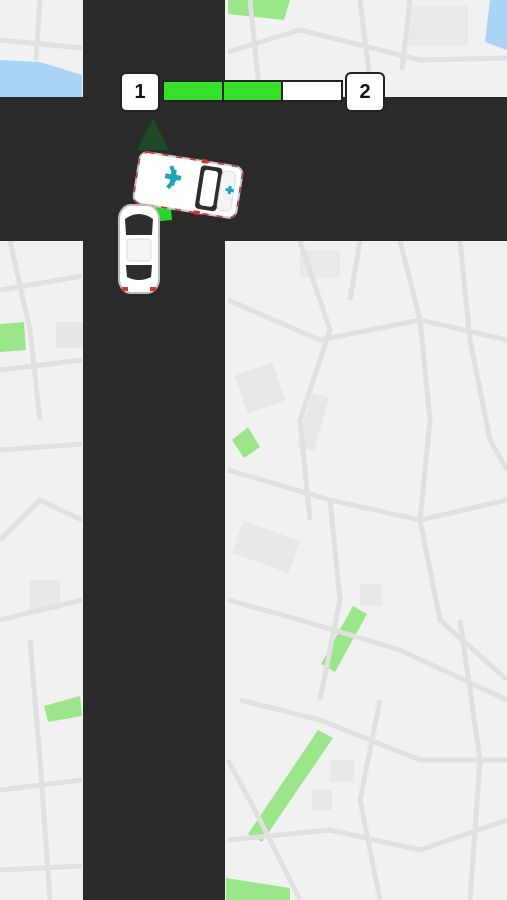 This screenshot has width=507, height=900. What do you see at coordinates (140, 92) in the screenshot?
I see `current-level-indicator: 1` at bounding box center [140, 92].